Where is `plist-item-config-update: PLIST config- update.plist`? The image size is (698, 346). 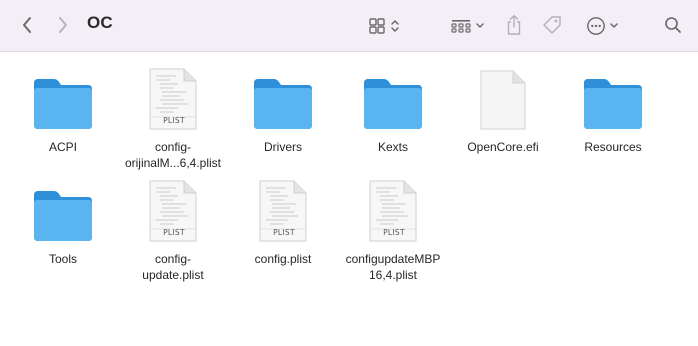 plist-item-config-update: PLIST config- update.plist is located at coordinates (173, 231).